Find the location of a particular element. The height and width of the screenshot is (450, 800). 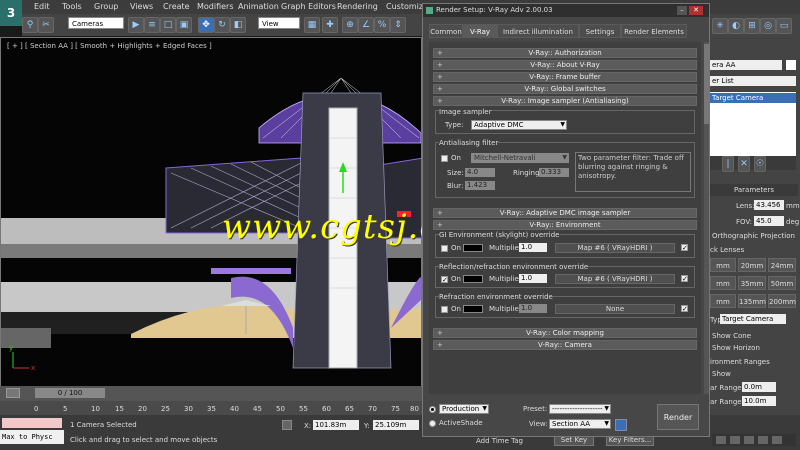

rollout-environment: + V-Ray:: Environment is located at coordinates (565, 225).